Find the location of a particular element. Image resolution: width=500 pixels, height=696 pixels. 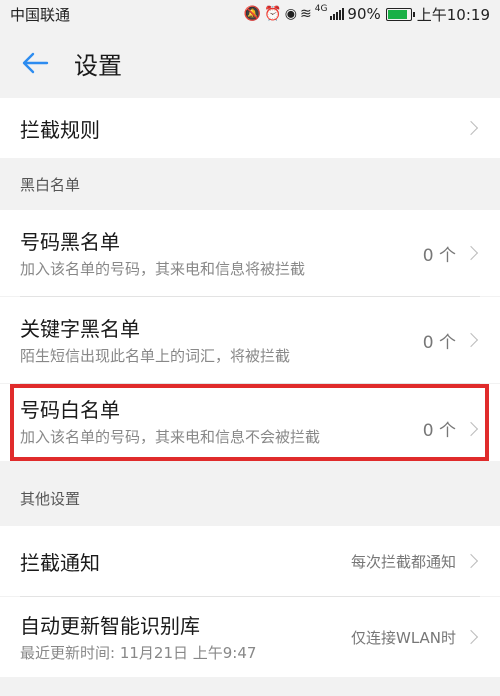

eye-comfort-icon: ◉ is located at coordinates (290, 14).